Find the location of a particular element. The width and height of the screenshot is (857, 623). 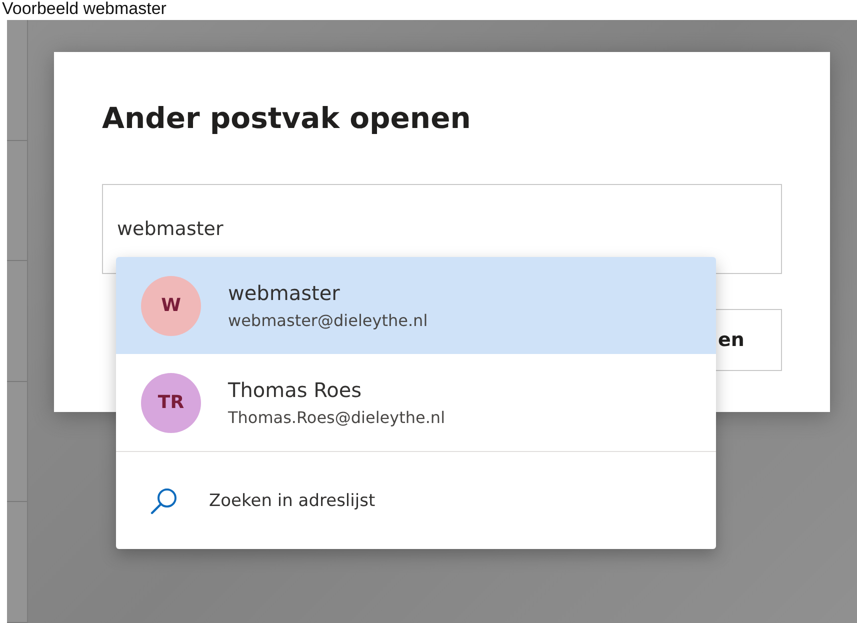

caption: Voorbeeld webmaster is located at coordinates (84, 10).